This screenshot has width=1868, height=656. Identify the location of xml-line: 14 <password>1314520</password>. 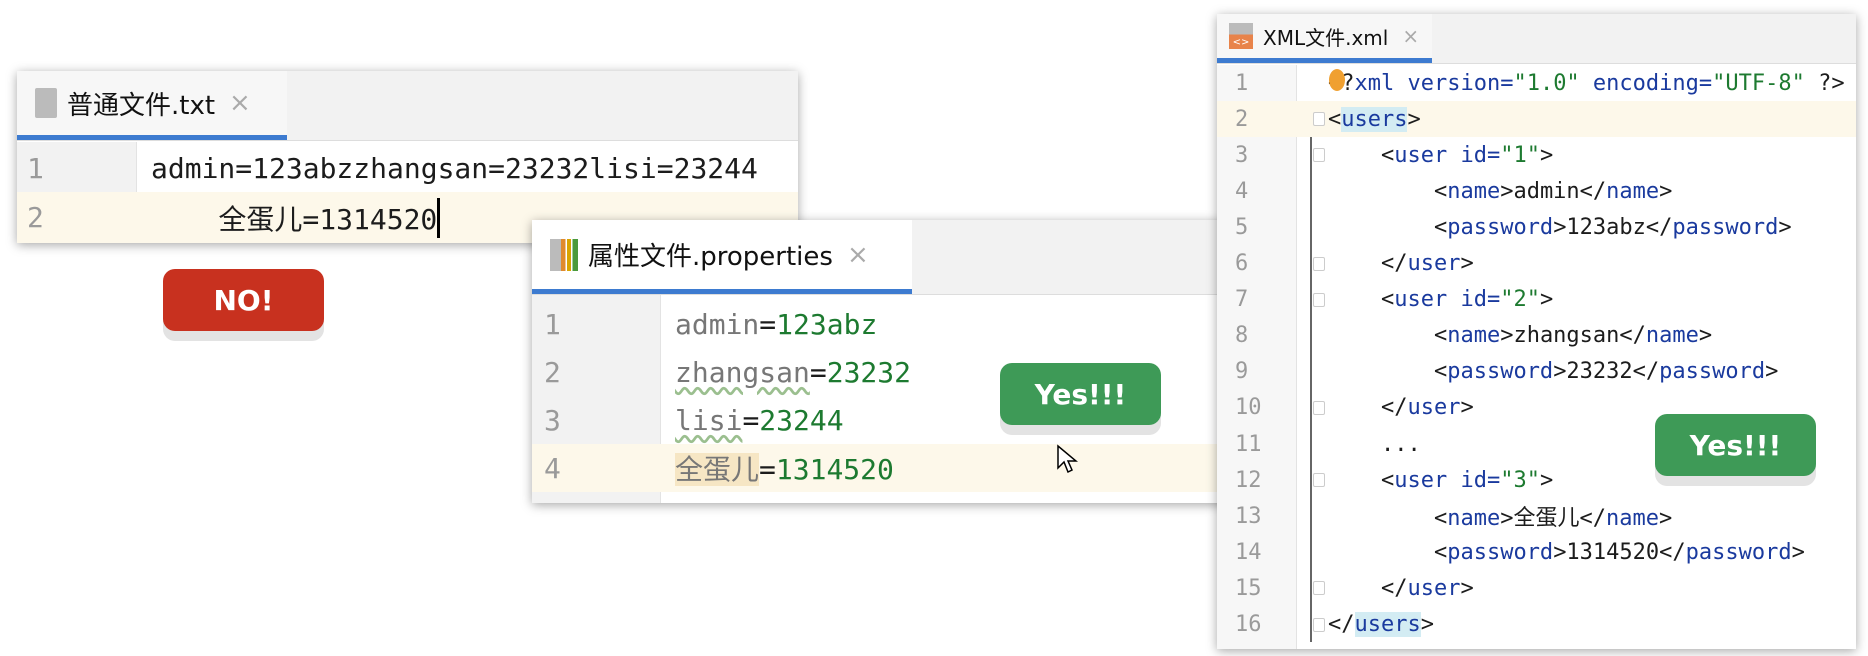
(1536, 552).